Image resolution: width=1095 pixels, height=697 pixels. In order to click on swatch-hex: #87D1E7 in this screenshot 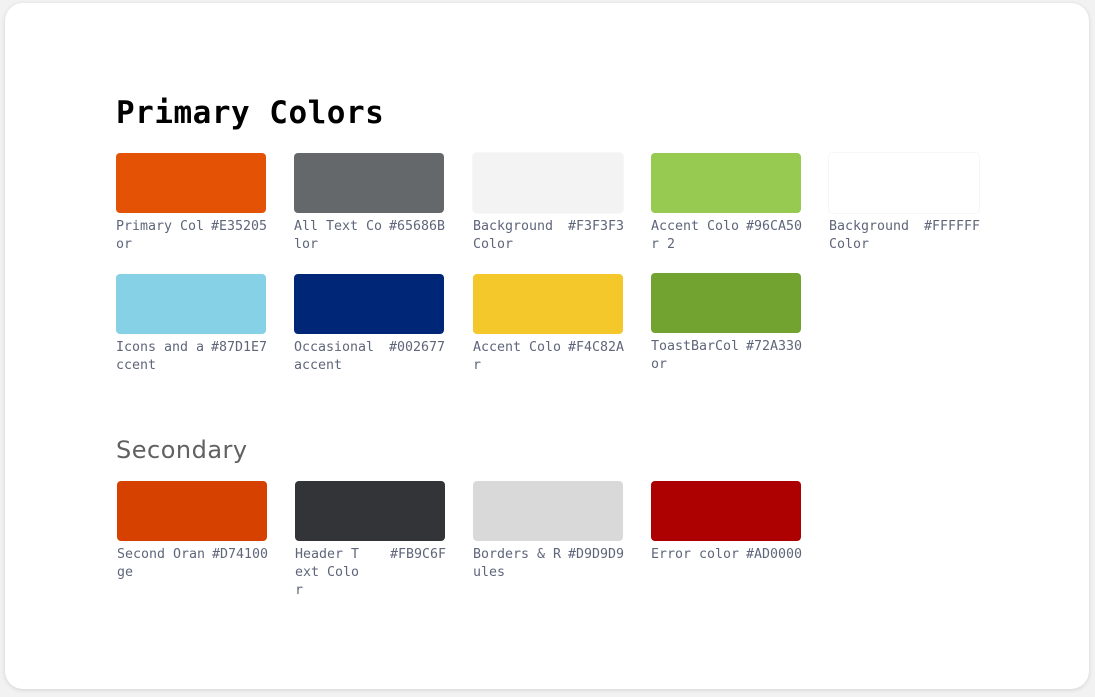, I will do `click(238, 347)`.